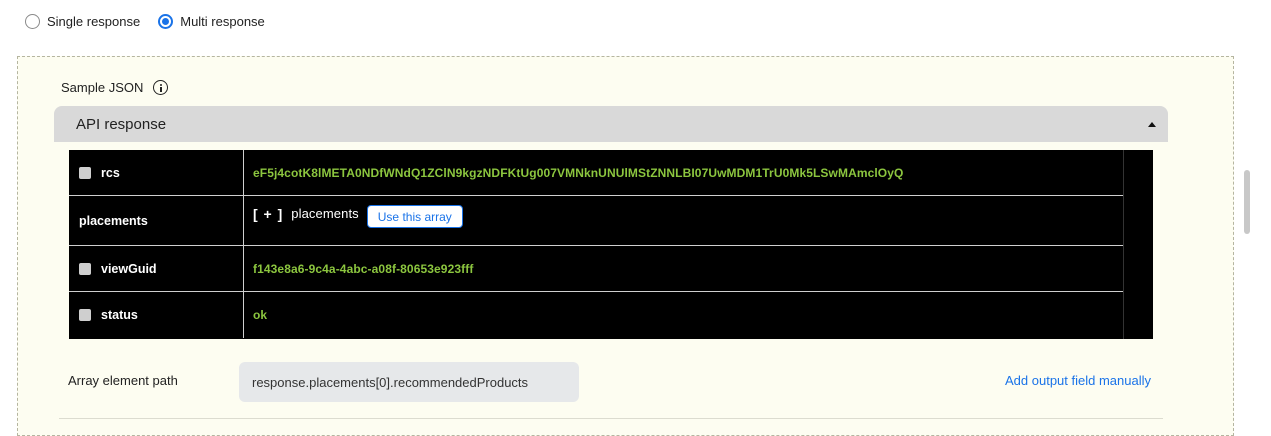 This screenshot has width=1271, height=436. What do you see at coordinates (611, 418) in the screenshot?
I see `divider` at bounding box center [611, 418].